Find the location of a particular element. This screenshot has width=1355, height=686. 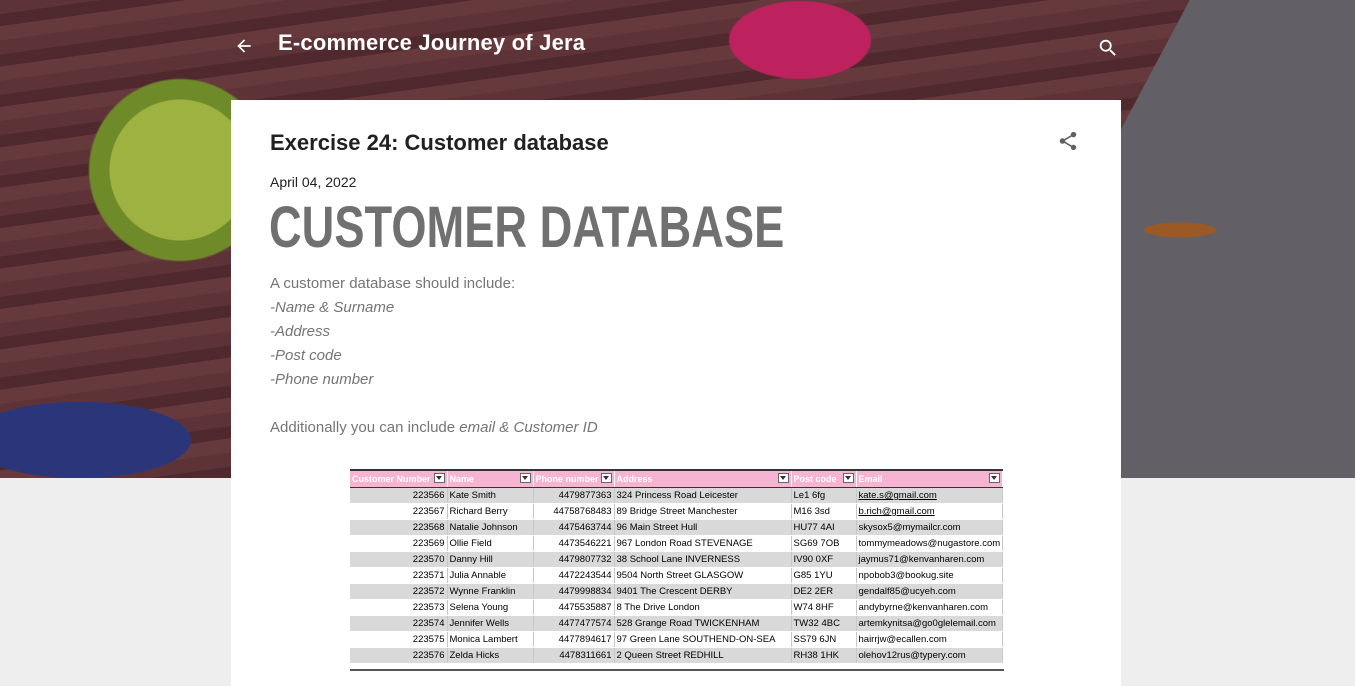

table-cell: Zelda Hicks is located at coordinates (490, 655).